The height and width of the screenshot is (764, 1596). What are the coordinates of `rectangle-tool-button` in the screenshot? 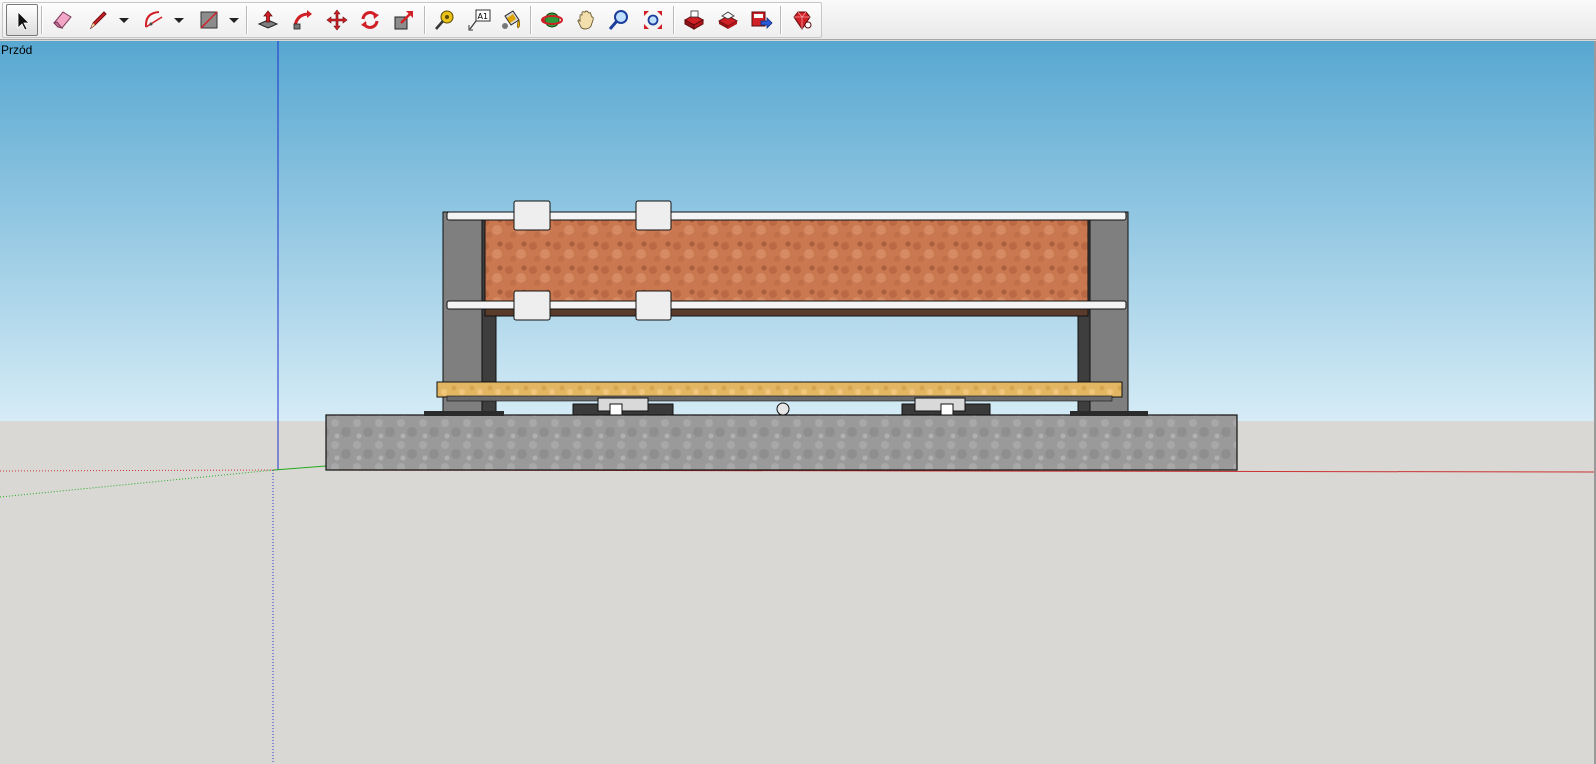 It's located at (209, 20).